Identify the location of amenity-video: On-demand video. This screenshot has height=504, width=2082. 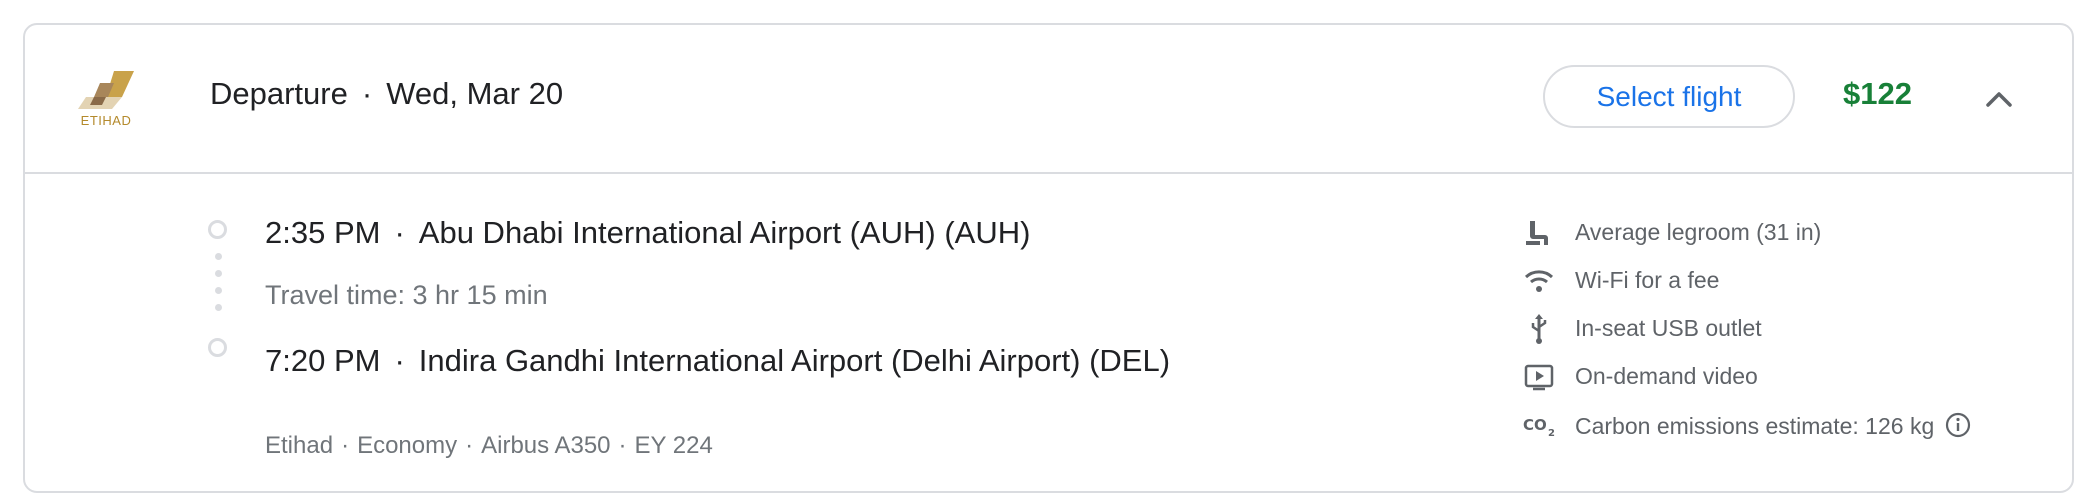
(1783, 377).